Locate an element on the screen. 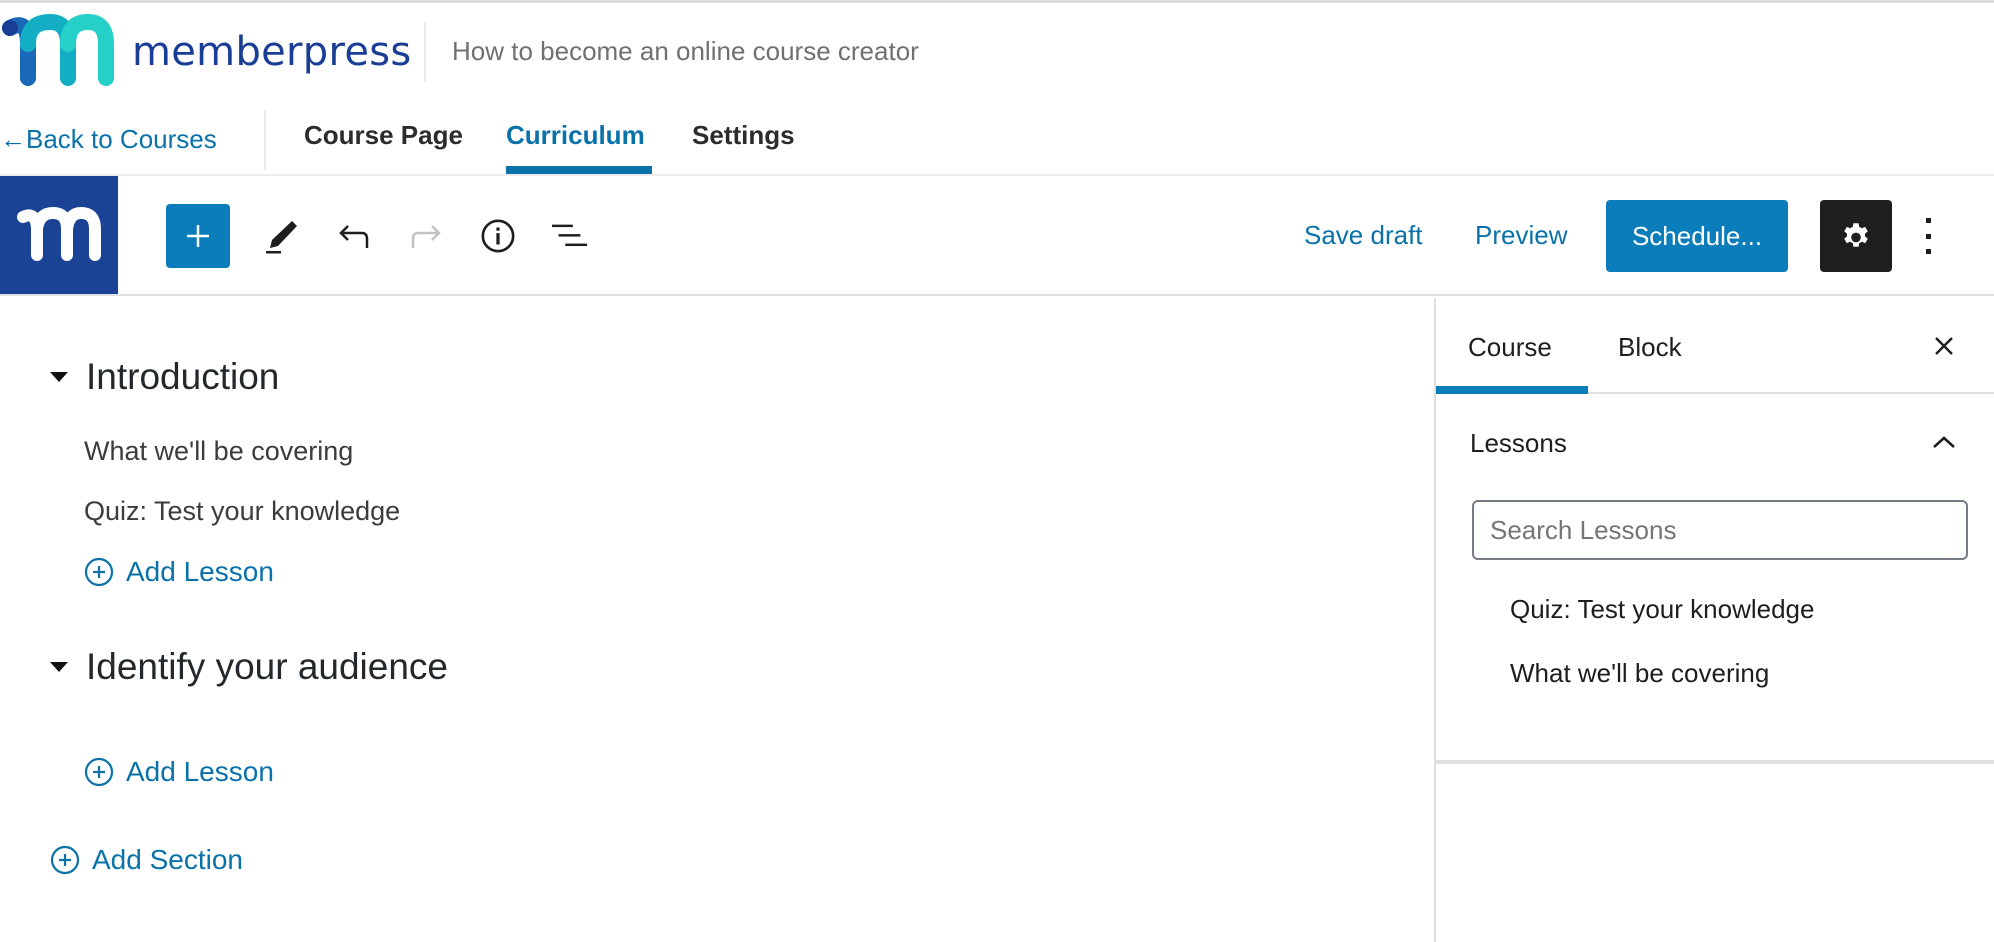 This screenshot has width=1994, height=942. list-view-icon is located at coordinates (570, 235).